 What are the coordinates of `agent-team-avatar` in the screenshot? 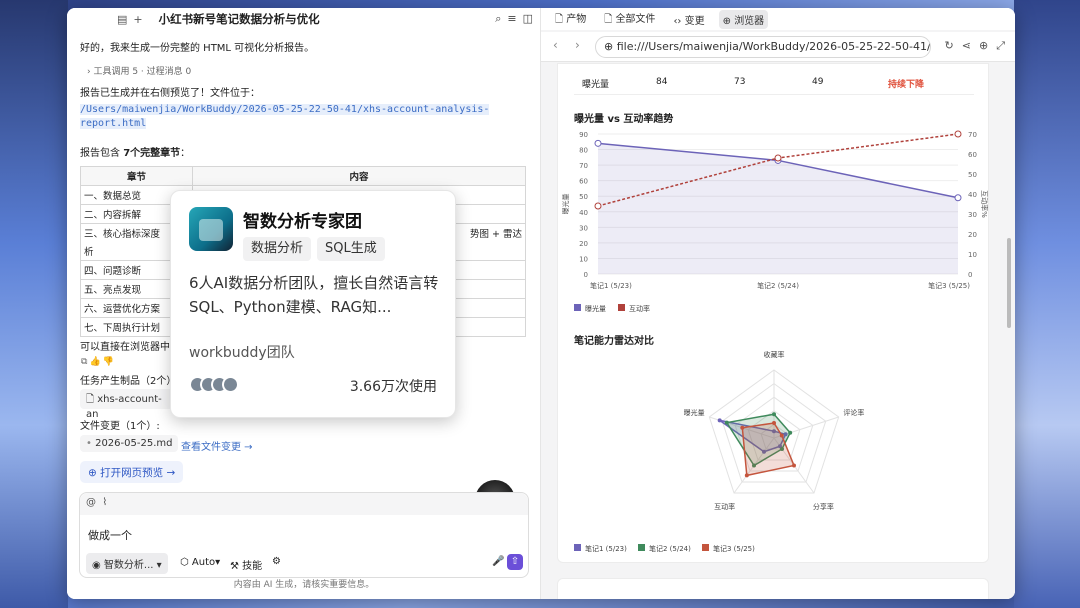 It's located at (211, 229).